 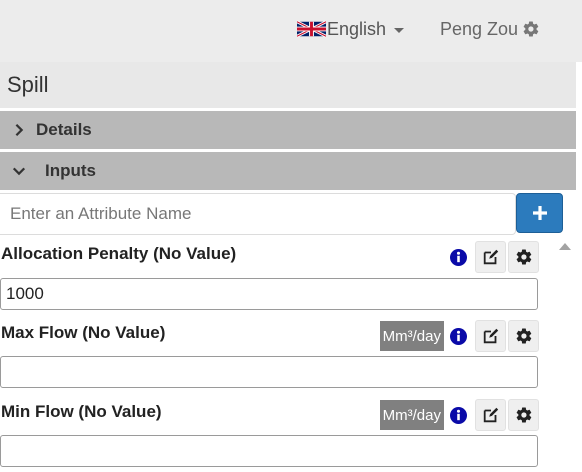 I want to click on attribute-tools, so click(x=494, y=257).